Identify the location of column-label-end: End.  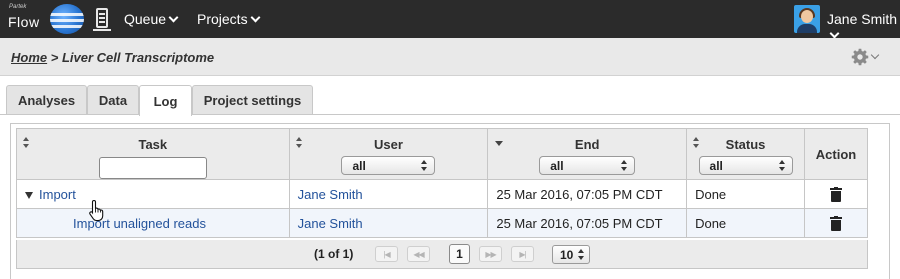
(587, 144).